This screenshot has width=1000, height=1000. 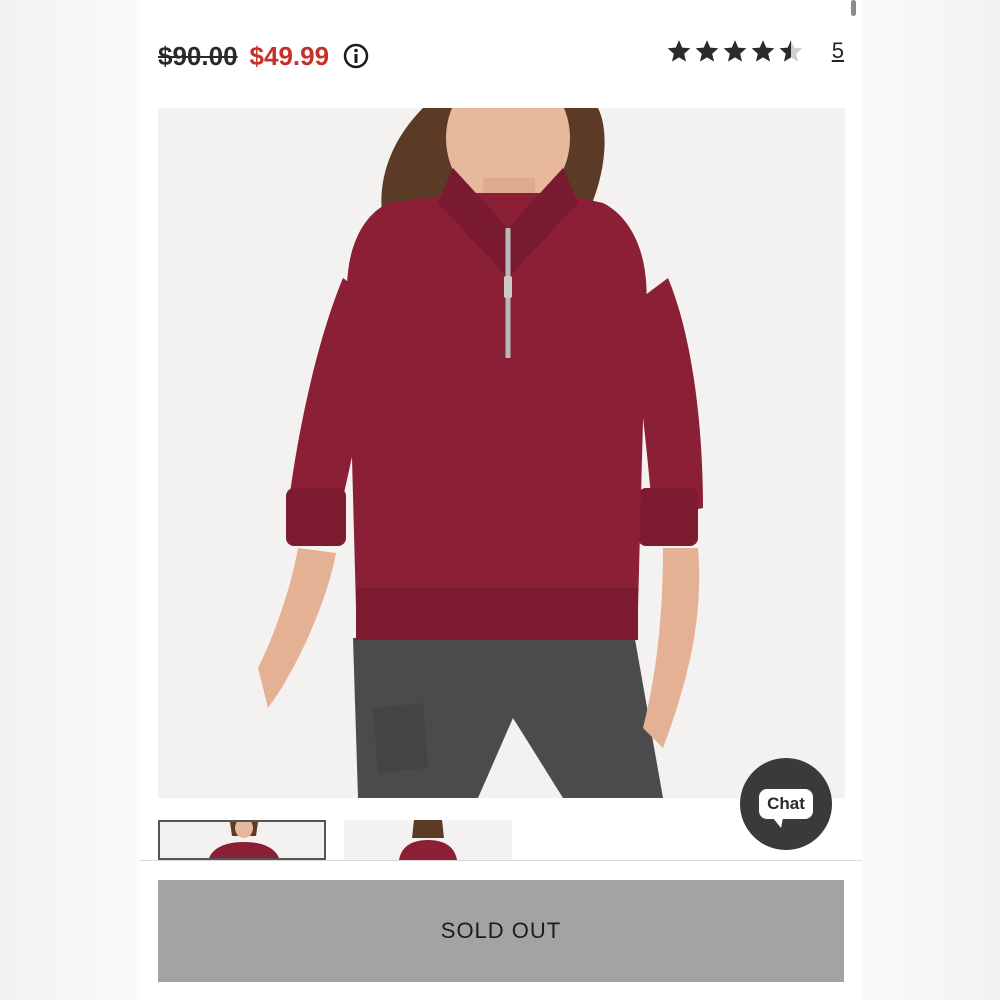 What do you see at coordinates (198, 55) in the screenshot?
I see `original-price: $90.00` at bounding box center [198, 55].